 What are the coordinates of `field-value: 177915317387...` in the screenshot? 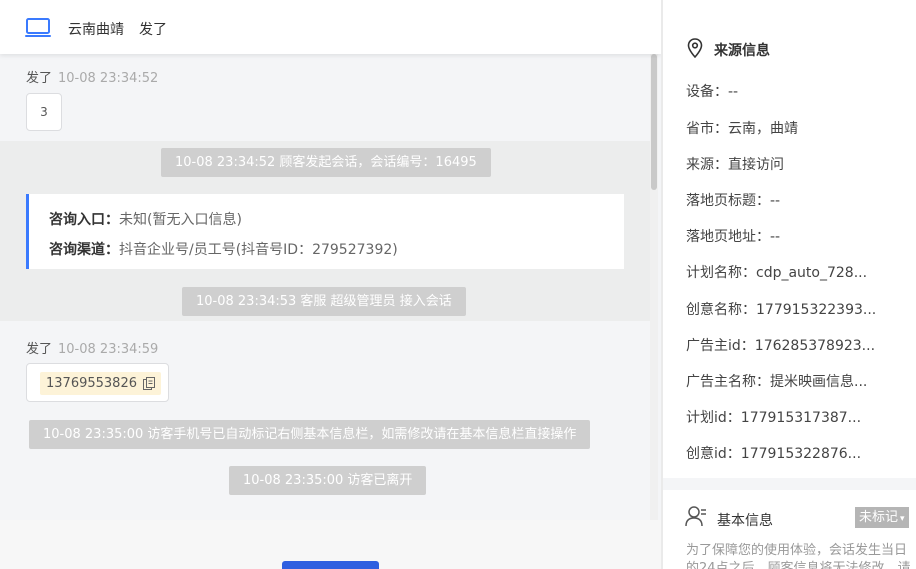 It's located at (801, 418).